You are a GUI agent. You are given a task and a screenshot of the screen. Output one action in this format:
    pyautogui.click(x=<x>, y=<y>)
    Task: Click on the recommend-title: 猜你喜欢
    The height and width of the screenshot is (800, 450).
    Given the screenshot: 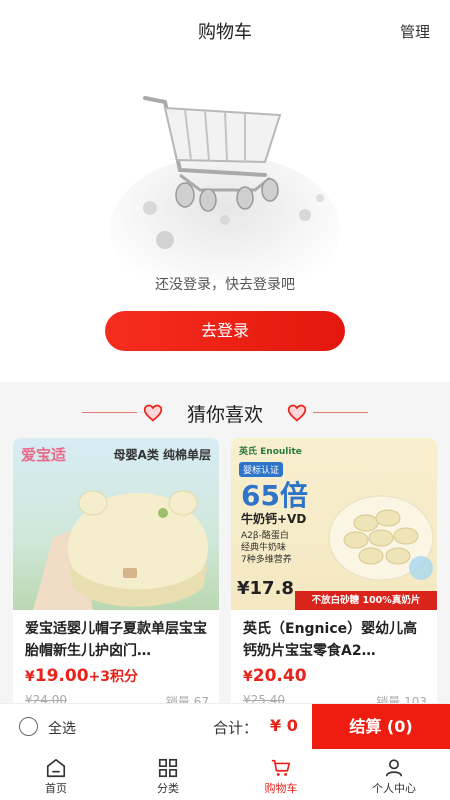 What is the action you would take?
    pyautogui.click(x=224, y=415)
    